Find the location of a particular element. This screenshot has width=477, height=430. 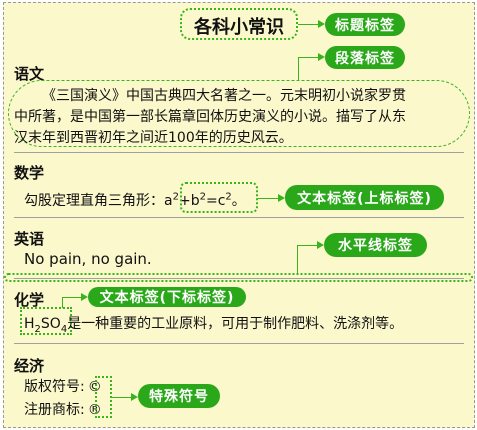

copyright-line: 版权符号: © is located at coordinates (63, 387).